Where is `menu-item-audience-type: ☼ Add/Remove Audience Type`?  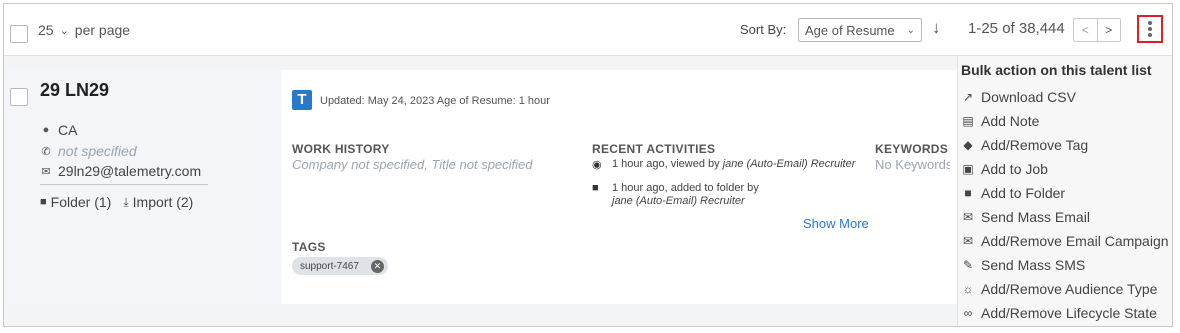
menu-item-audience-type: ☼ Add/Remove Audience Type is located at coordinates (1059, 289).